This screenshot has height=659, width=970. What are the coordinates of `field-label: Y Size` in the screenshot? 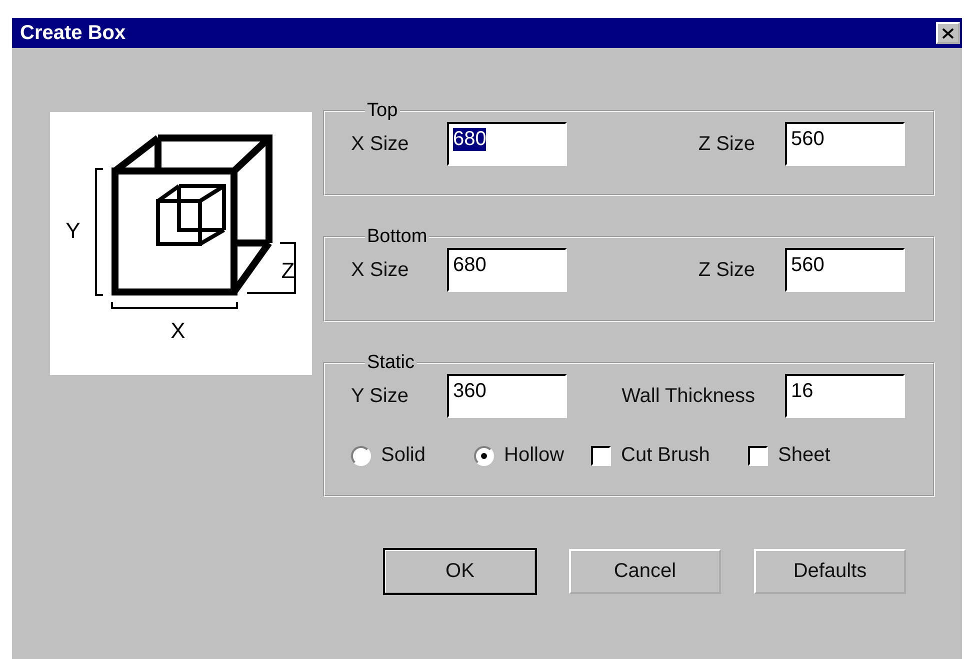 It's located at (380, 396).